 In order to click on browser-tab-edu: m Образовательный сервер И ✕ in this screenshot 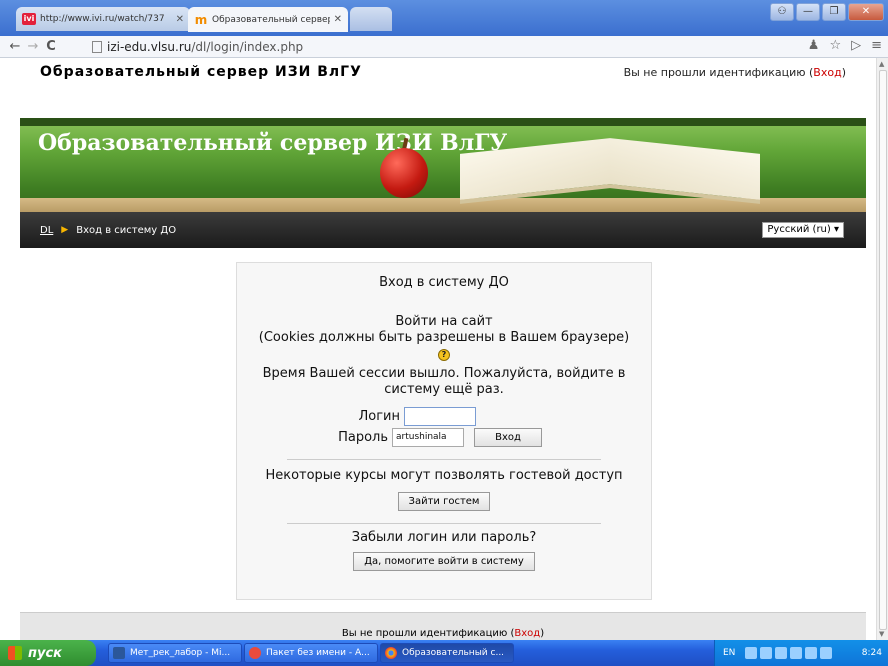, I will do `click(268, 19)`.